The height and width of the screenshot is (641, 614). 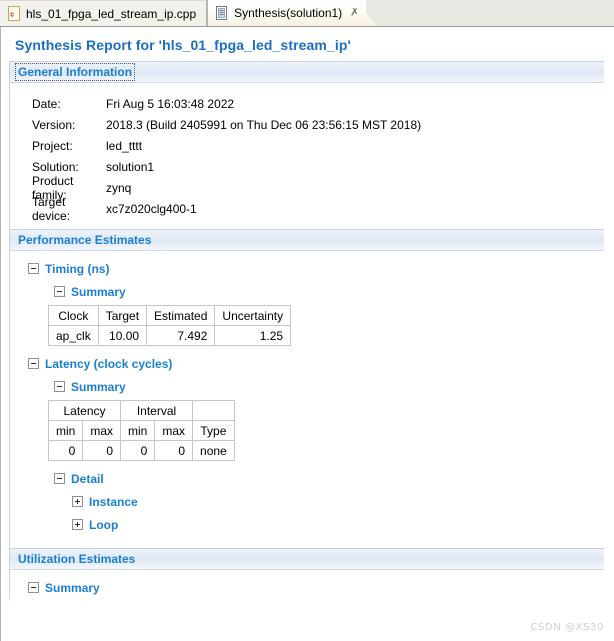 I want to click on info-label: Solution:, so click(x=55, y=166).